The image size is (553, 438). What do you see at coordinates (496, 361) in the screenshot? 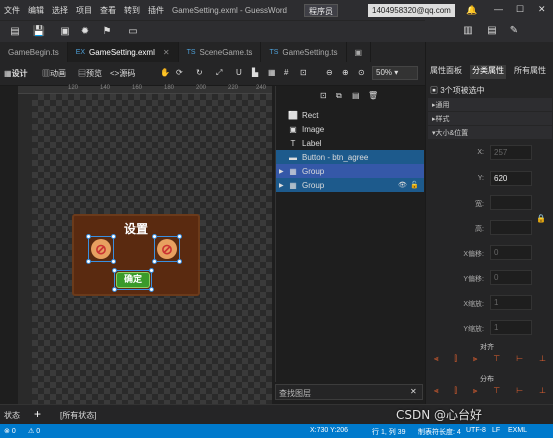
I see `align-top-icon: ⊤` at bounding box center [496, 361].